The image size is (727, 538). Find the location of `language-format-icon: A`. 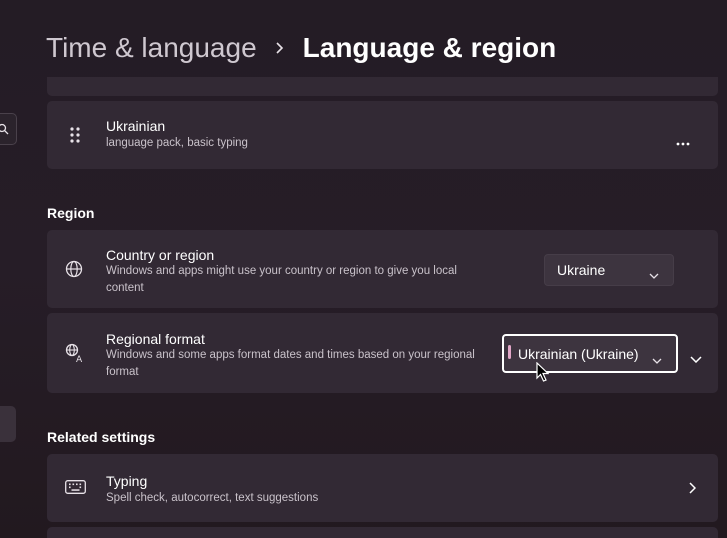

language-format-icon: A is located at coordinates (75, 355).